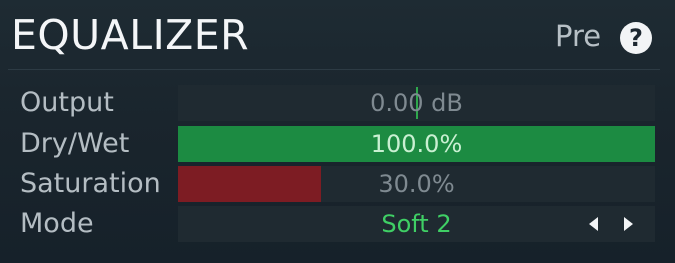 This screenshot has height=263, width=675. What do you see at coordinates (75, 143) in the screenshot?
I see `drywet-label: Dry/Wet` at bounding box center [75, 143].